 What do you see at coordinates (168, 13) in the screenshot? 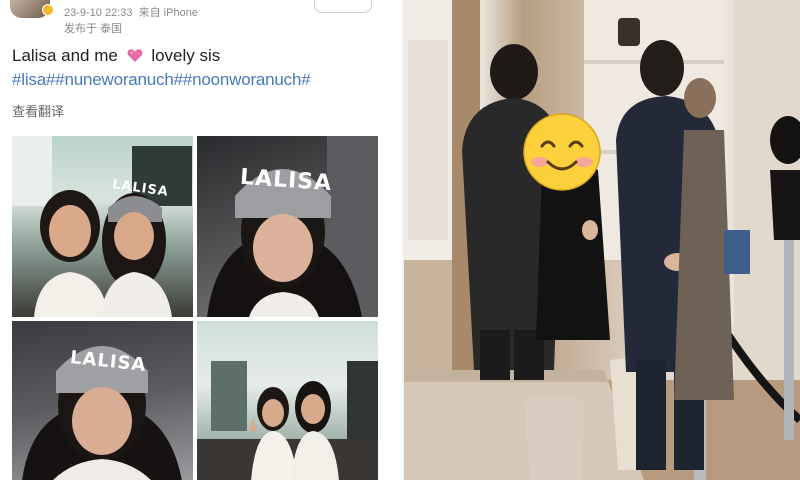
I see `post-source: 来自 iPhone` at bounding box center [168, 13].